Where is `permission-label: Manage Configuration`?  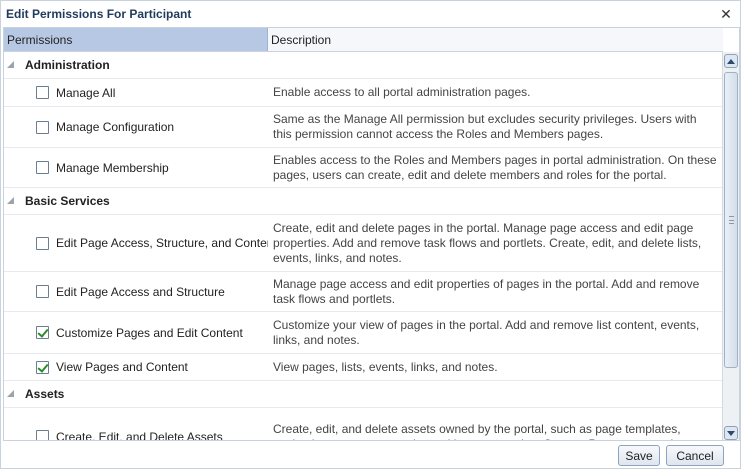
permission-label: Manage Configuration is located at coordinates (115, 127).